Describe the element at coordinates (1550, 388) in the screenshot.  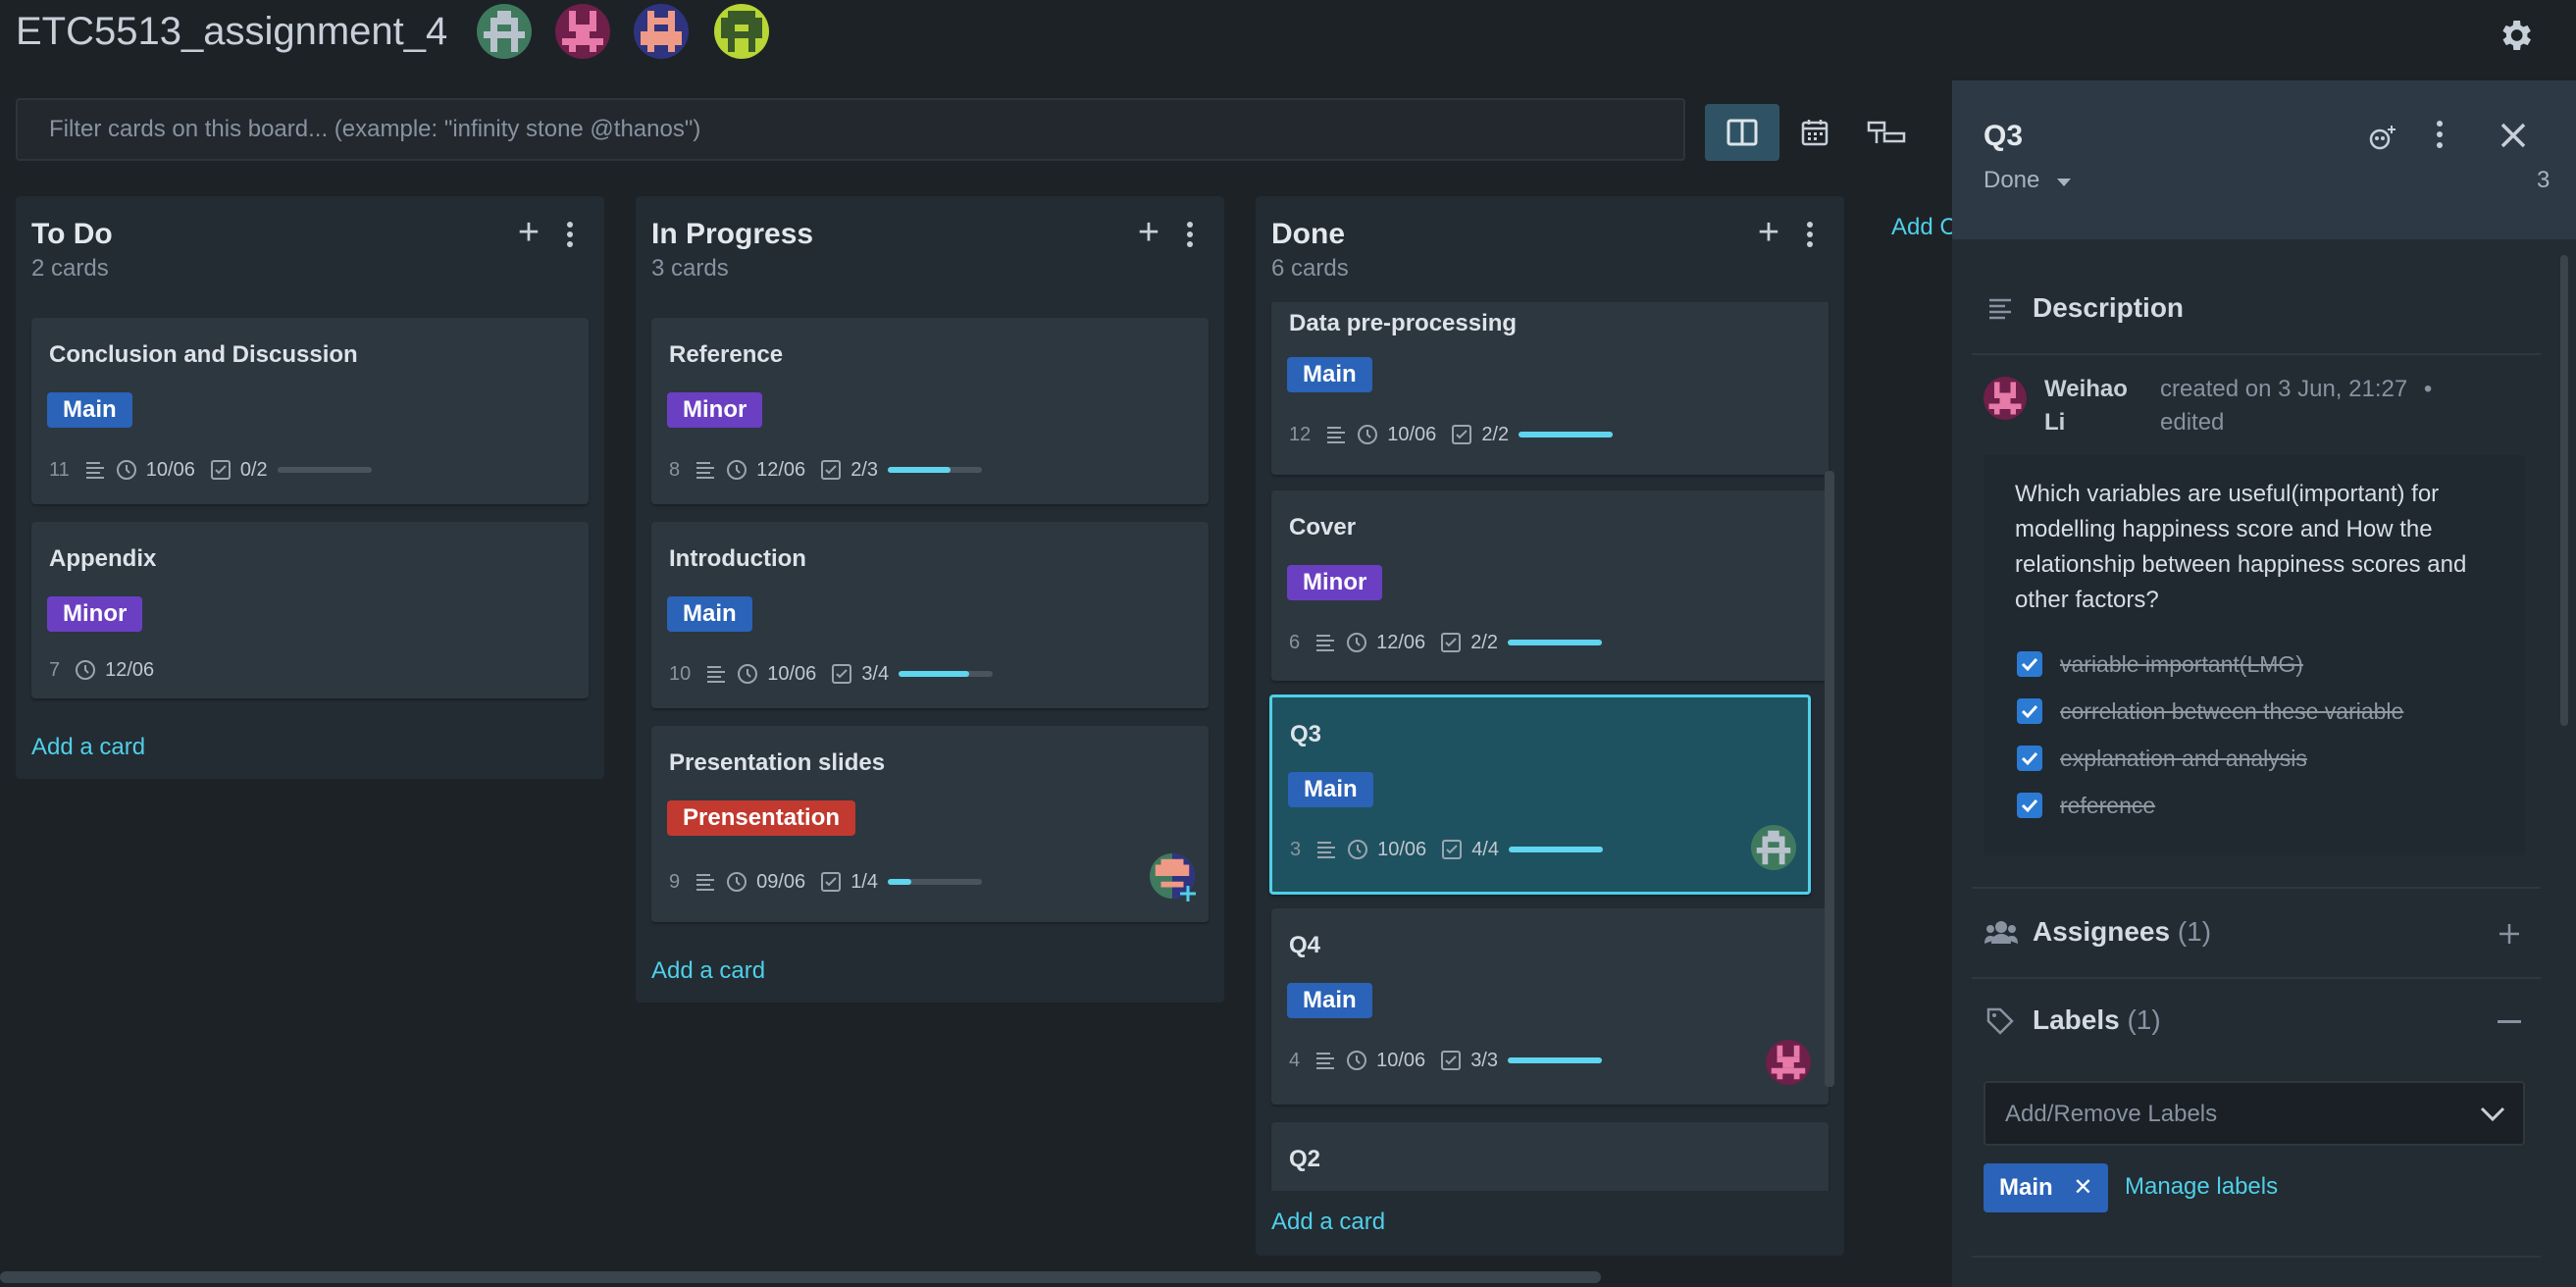
I see `card: Data pre-processing Main 12 10/06 2/2` at that location.